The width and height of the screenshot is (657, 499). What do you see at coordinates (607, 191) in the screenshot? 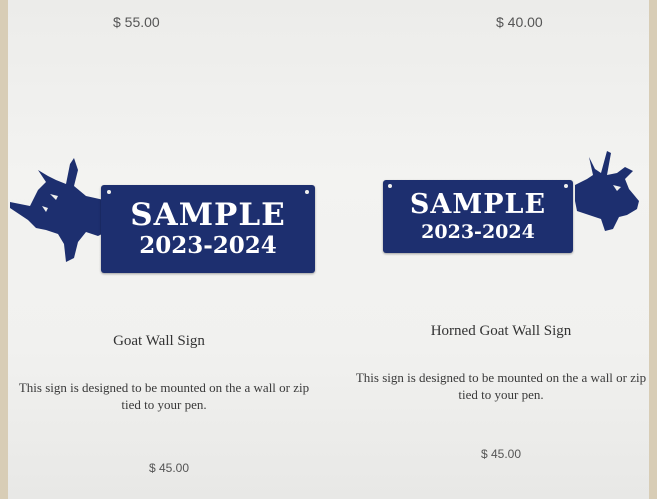
I see `horned-goat-silhouette-icon` at bounding box center [607, 191].